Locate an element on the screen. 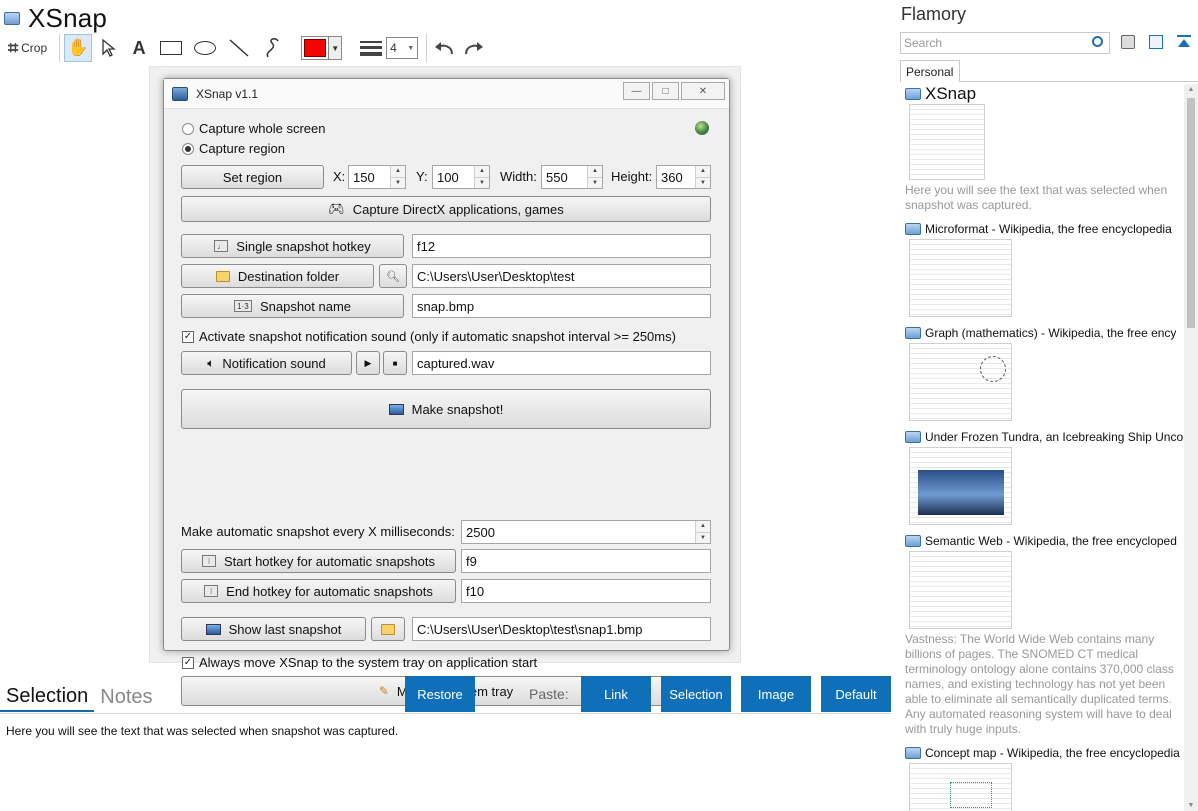  single-hotkey-input: f12 is located at coordinates (561, 246).